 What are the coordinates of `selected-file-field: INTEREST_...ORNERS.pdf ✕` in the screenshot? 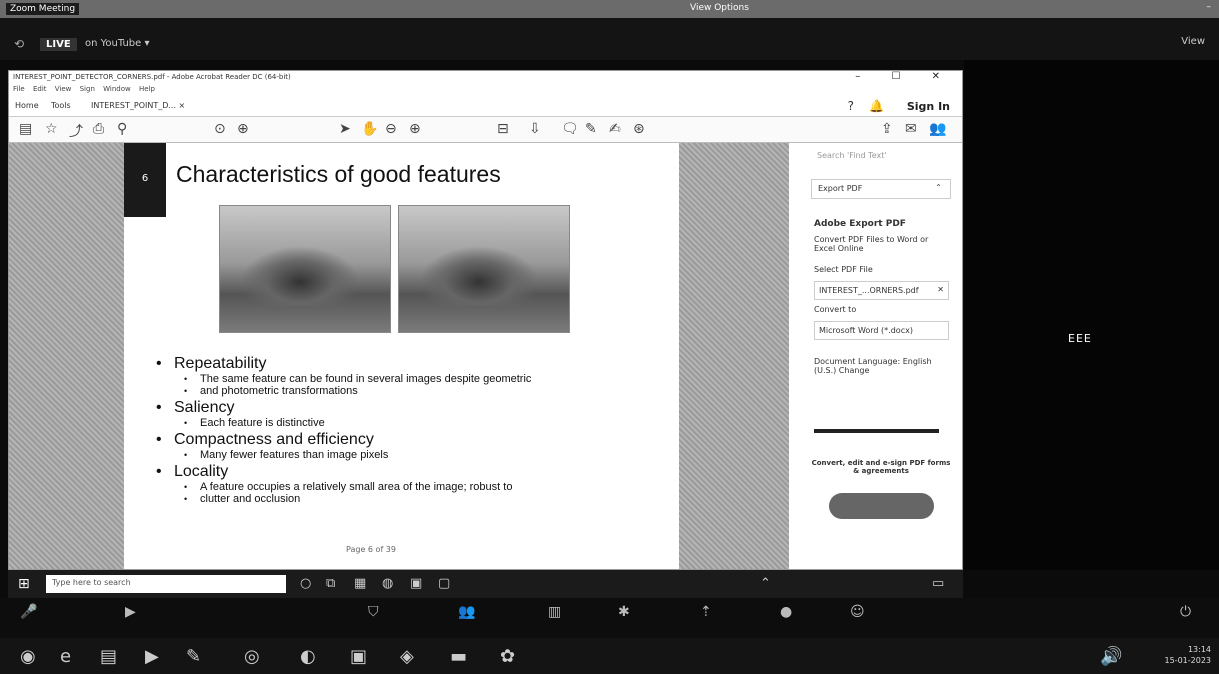 It's located at (881, 290).